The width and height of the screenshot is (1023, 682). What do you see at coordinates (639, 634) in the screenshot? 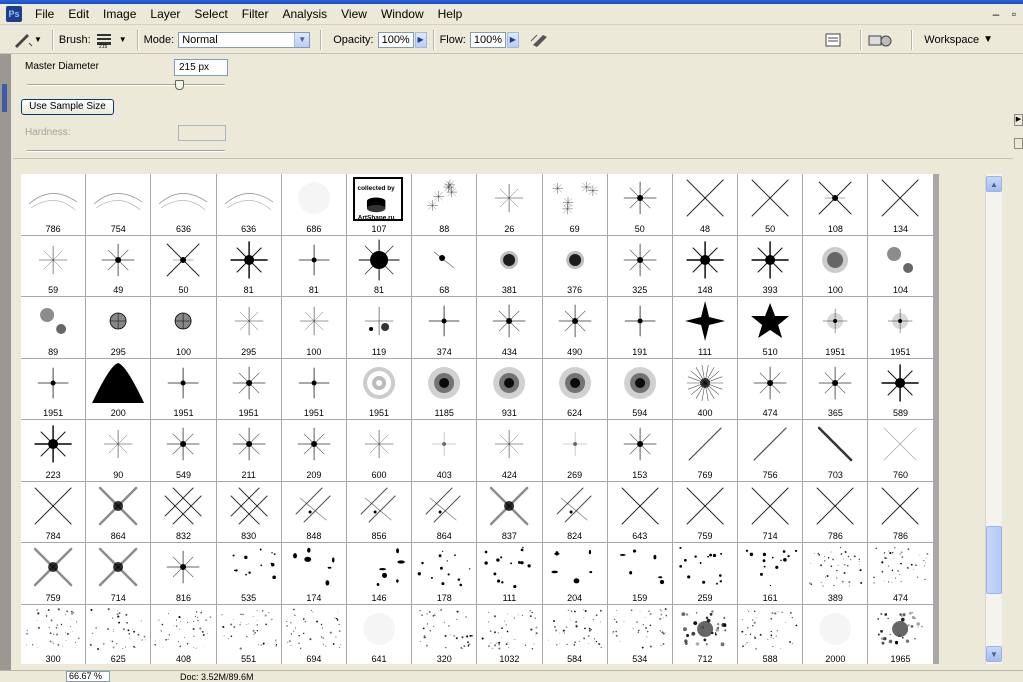
I see `brush-preset-cell: 534` at bounding box center [639, 634].